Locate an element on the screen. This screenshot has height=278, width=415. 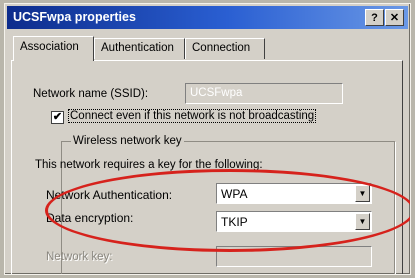
wireless-key-group-label: Wireless network key is located at coordinates (127, 141).